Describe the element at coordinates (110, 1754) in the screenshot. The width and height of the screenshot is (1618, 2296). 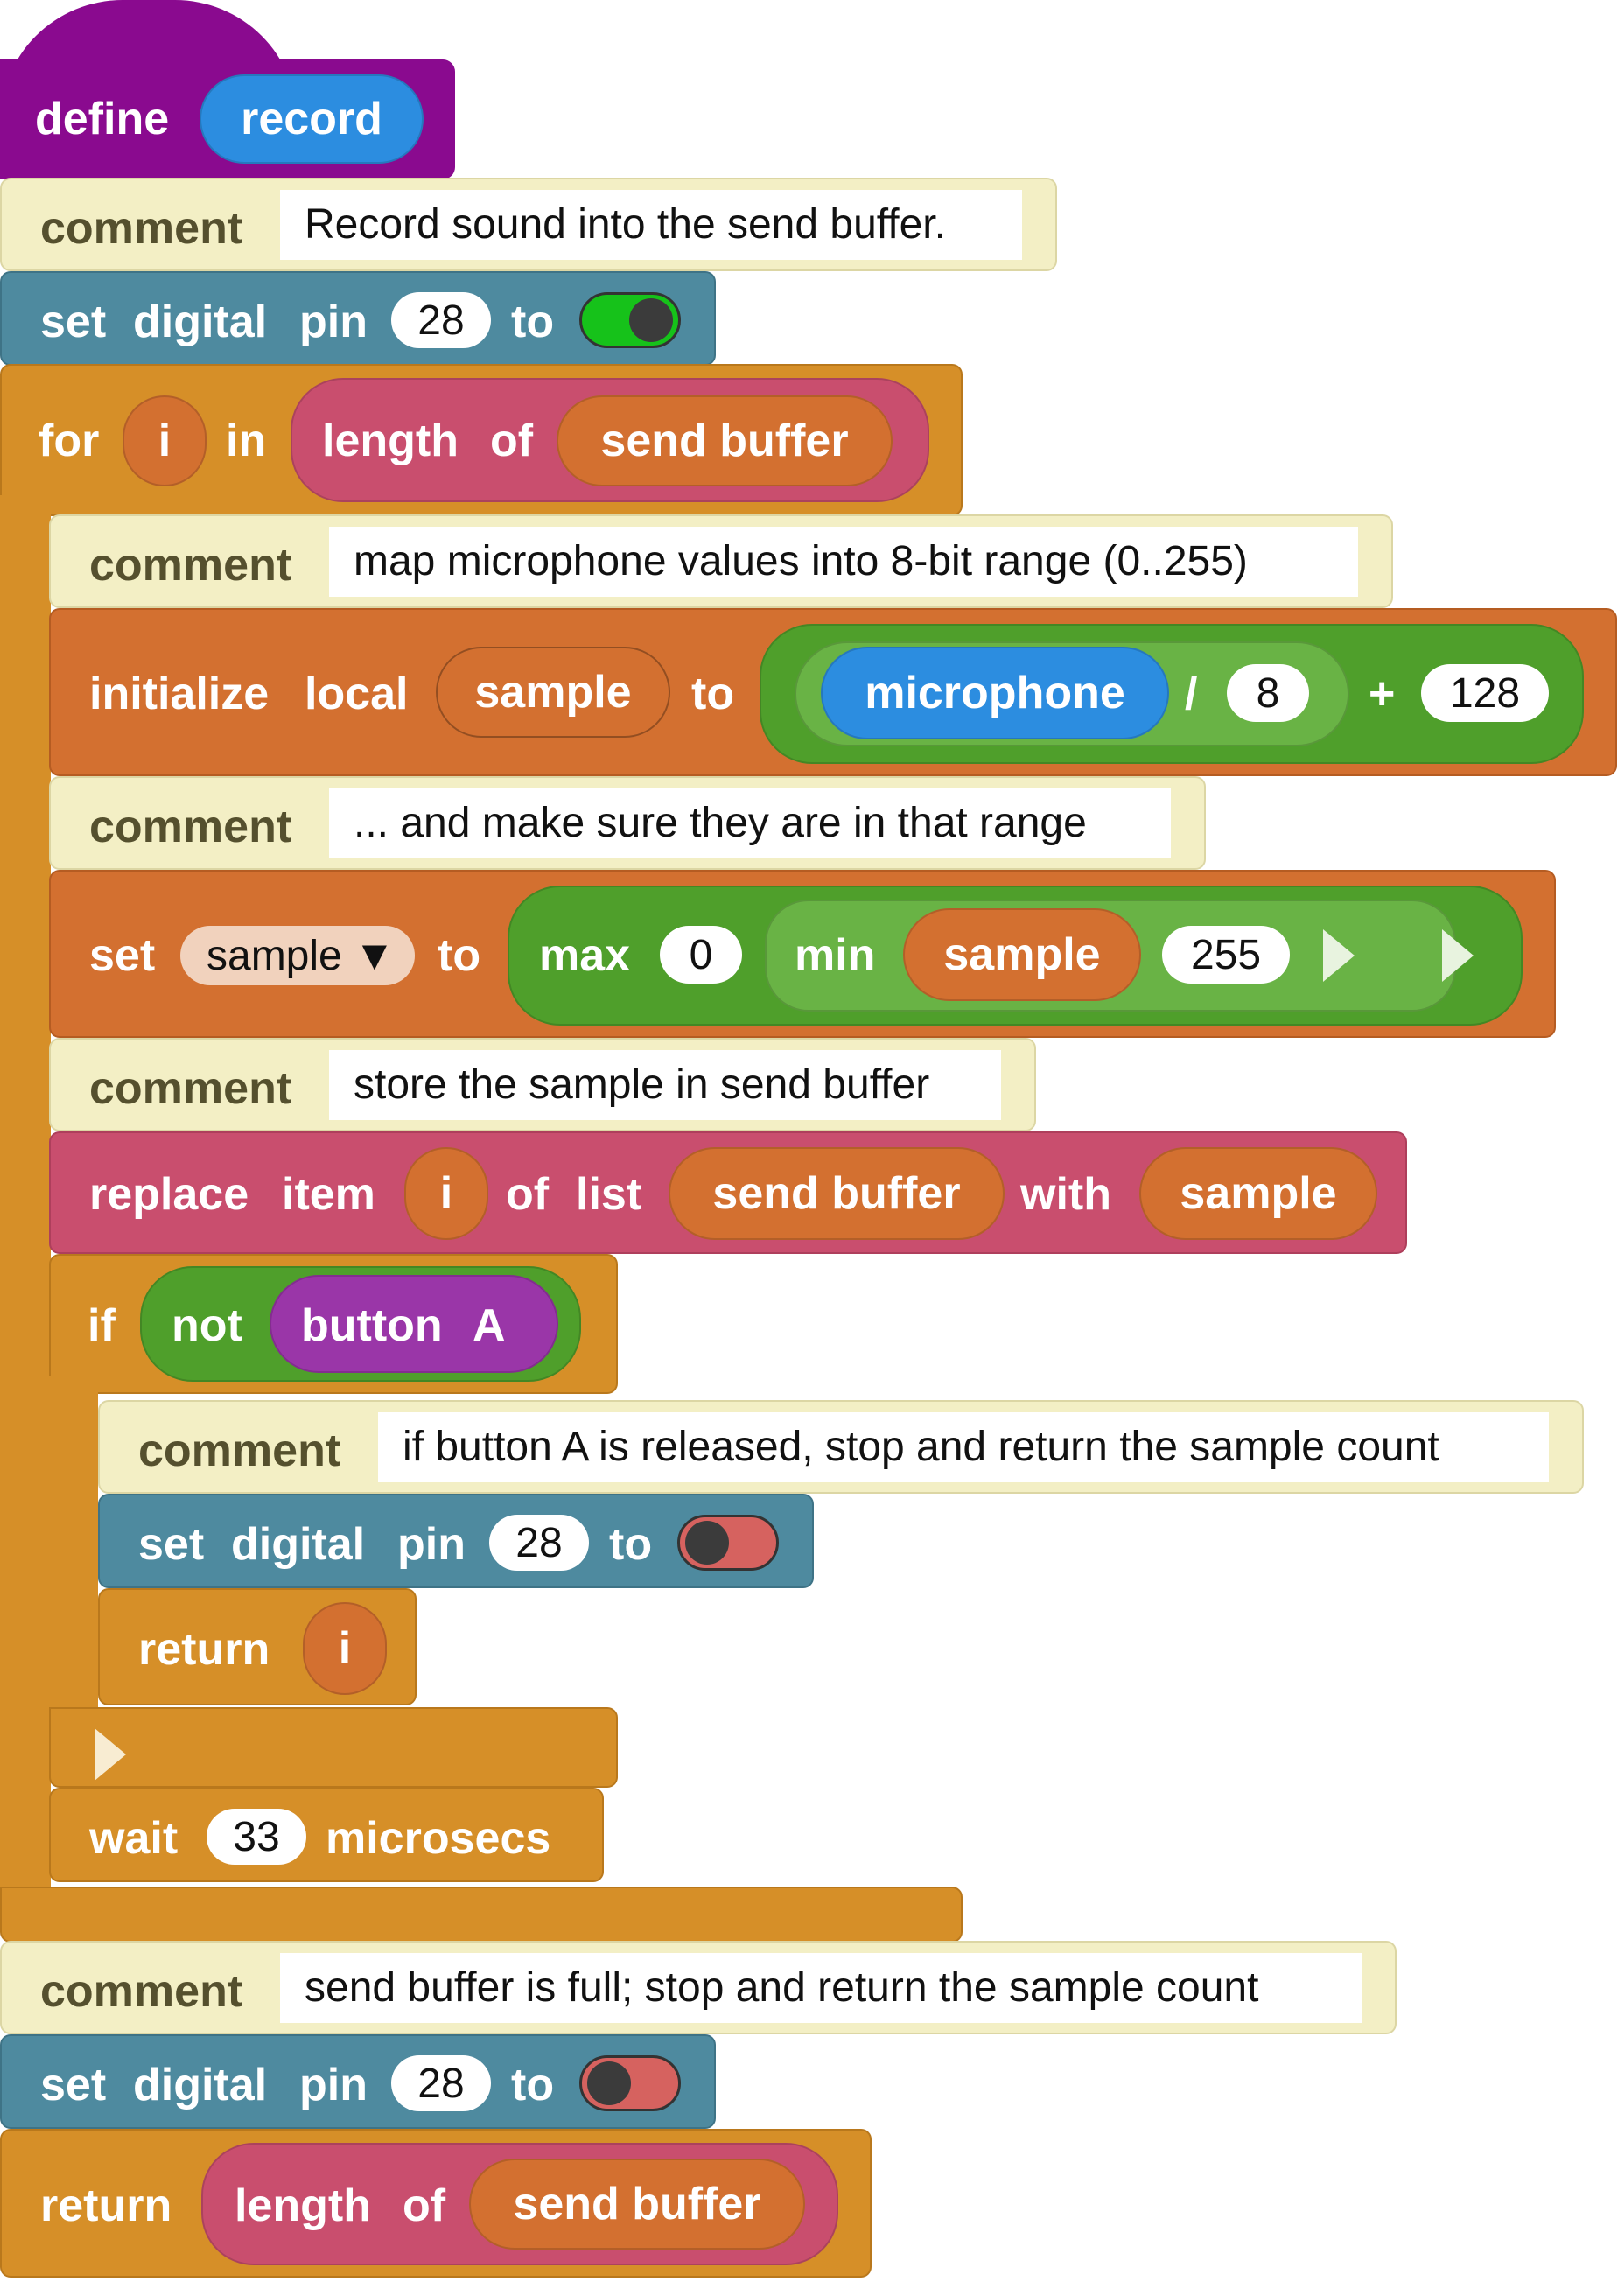
I see `if-expand-arrow` at that location.